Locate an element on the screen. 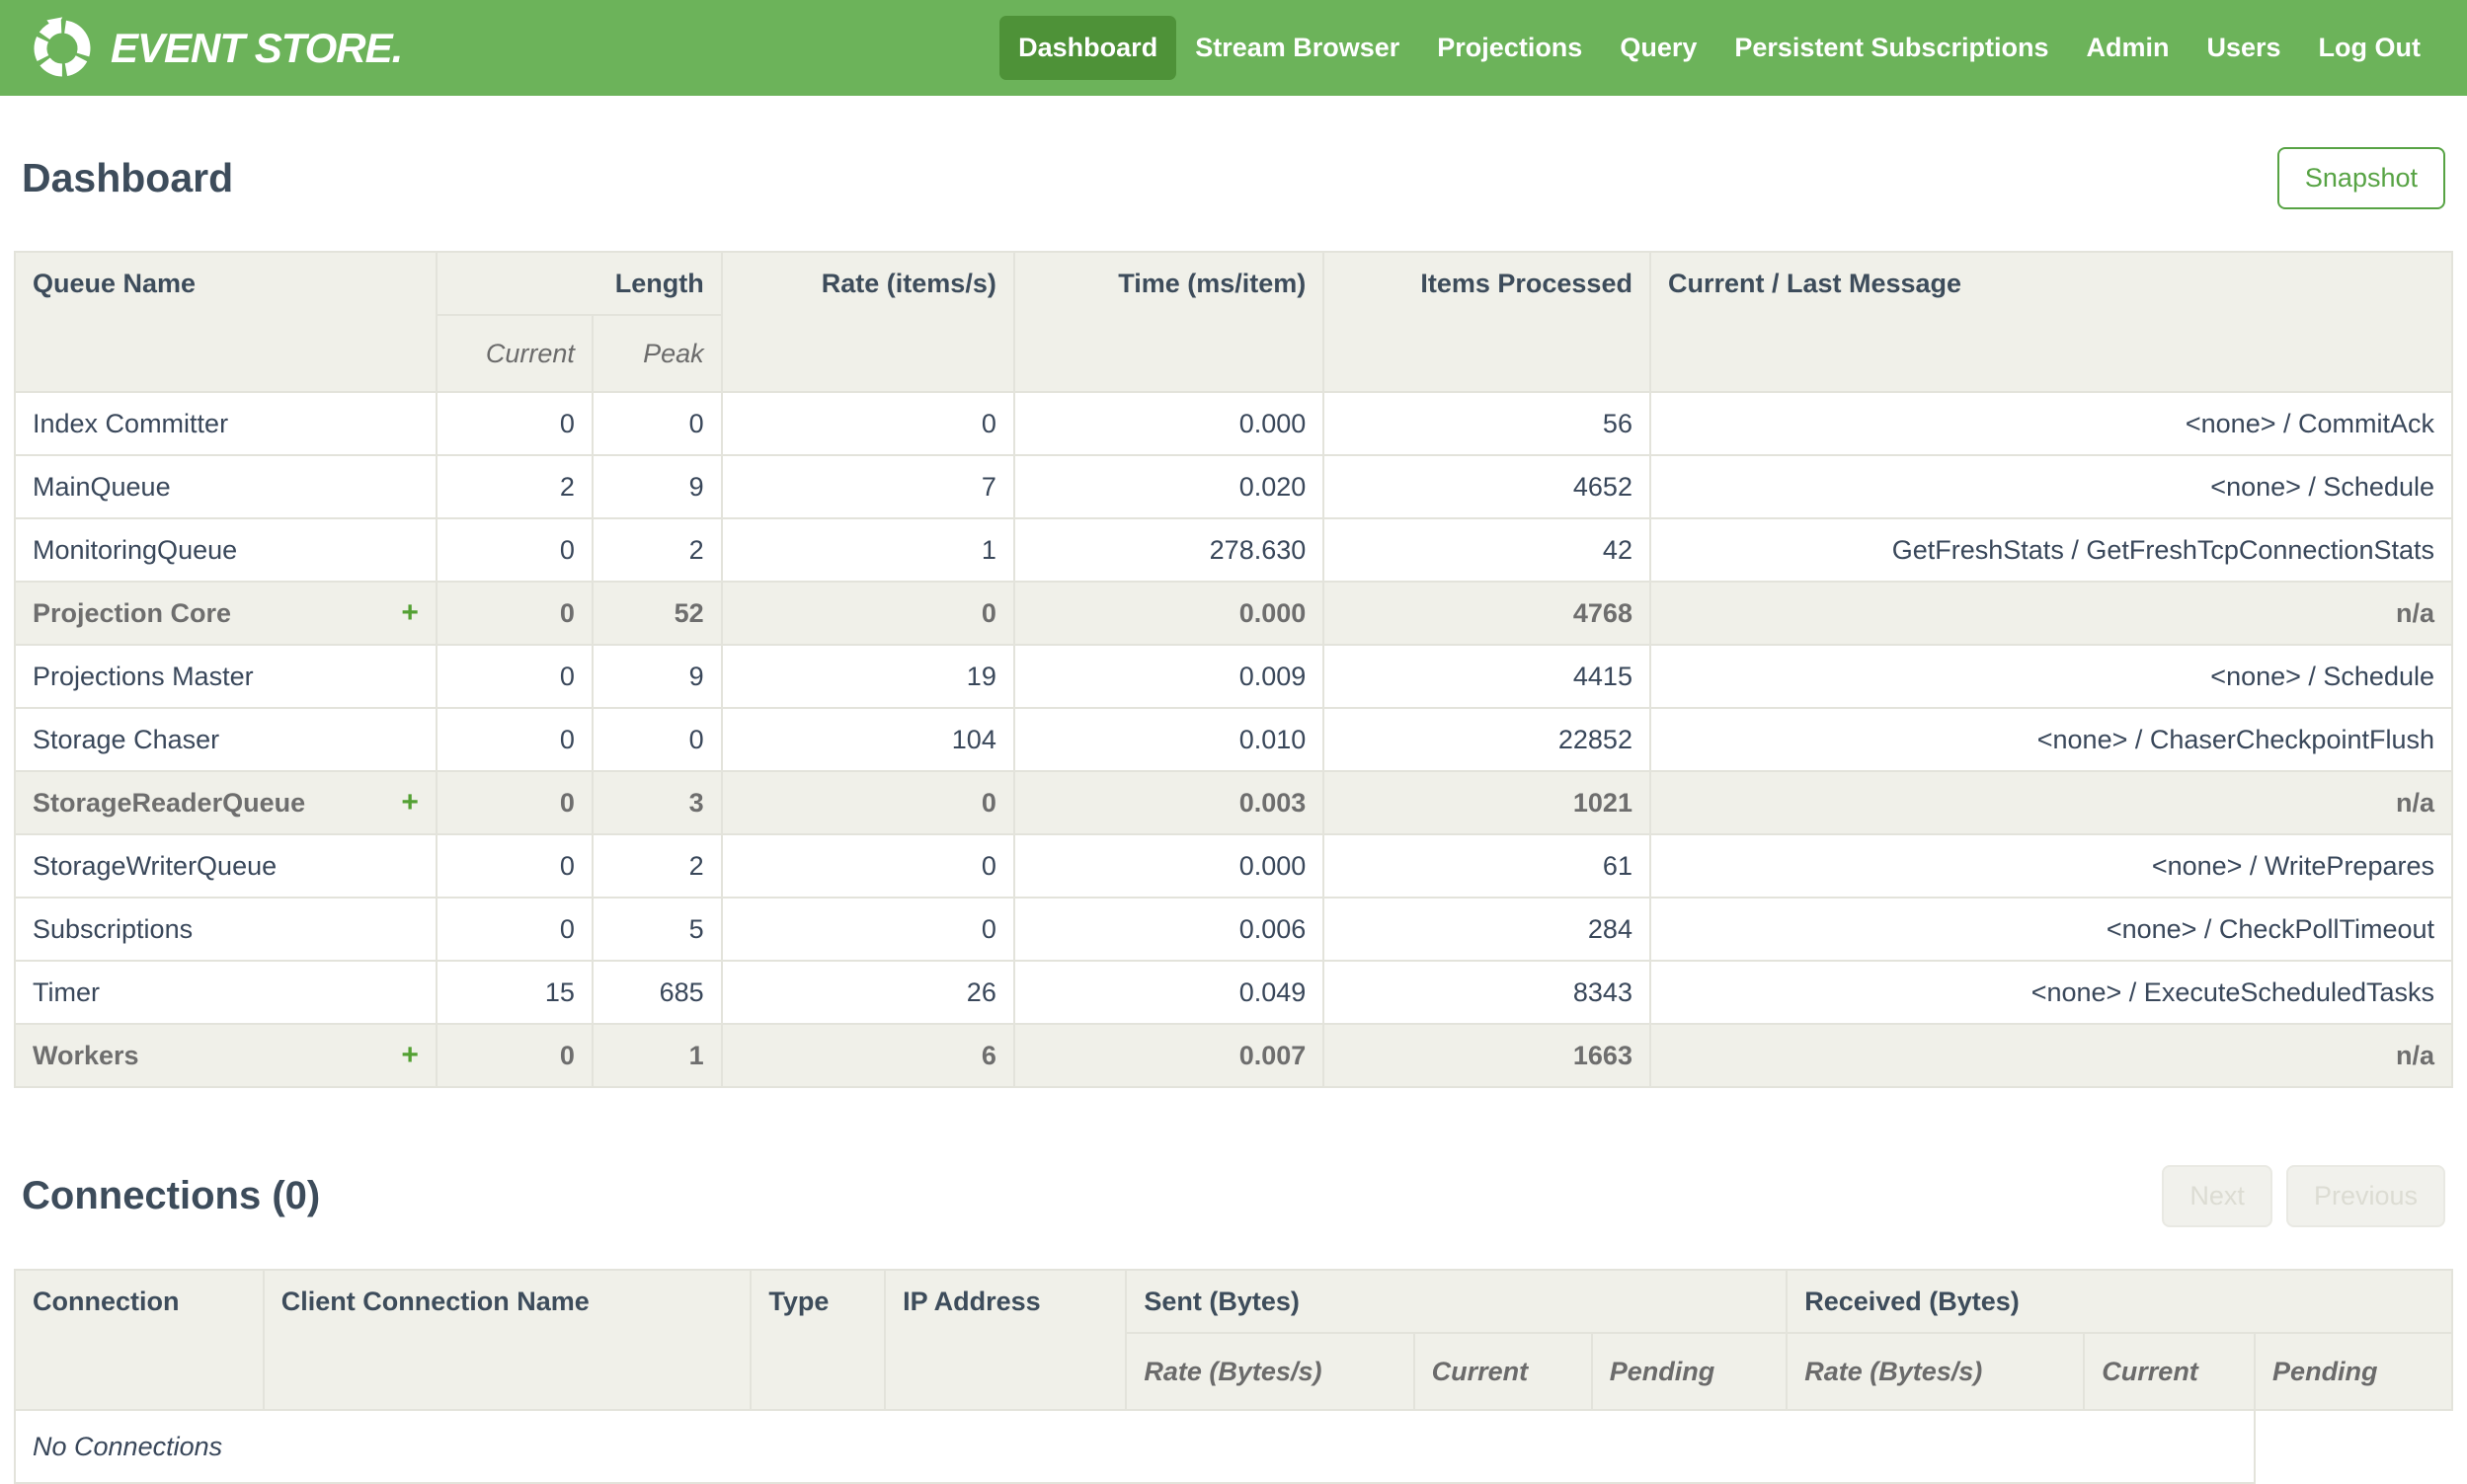  col-header-sent-pending: Pending is located at coordinates (1689, 1372).